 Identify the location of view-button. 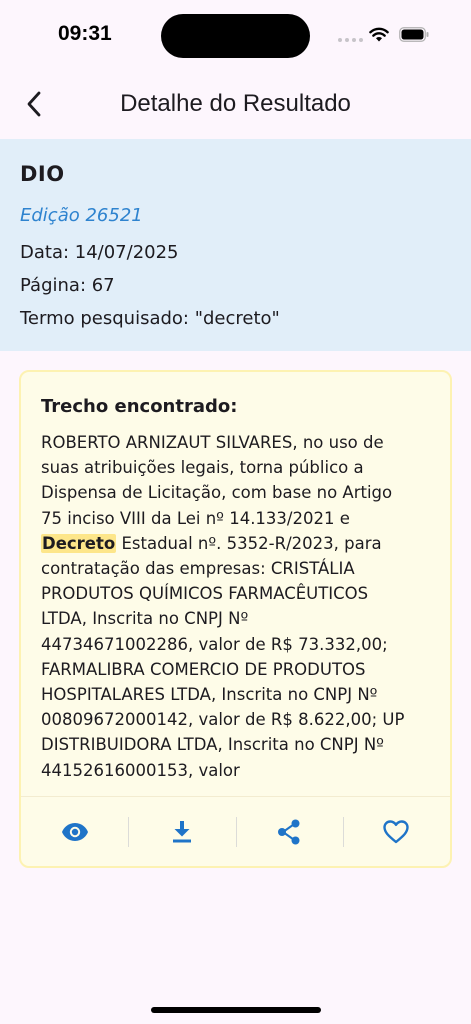
(74, 831).